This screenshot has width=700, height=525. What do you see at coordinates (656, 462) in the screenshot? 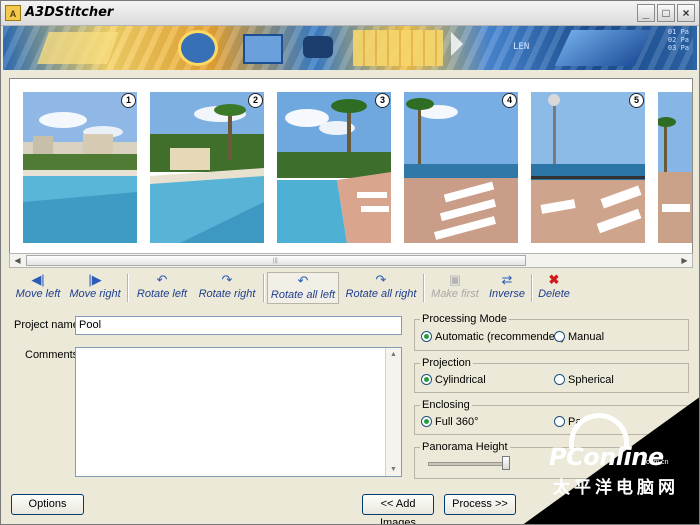
I see `watermark-domain: .com.cn` at bounding box center [656, 462].